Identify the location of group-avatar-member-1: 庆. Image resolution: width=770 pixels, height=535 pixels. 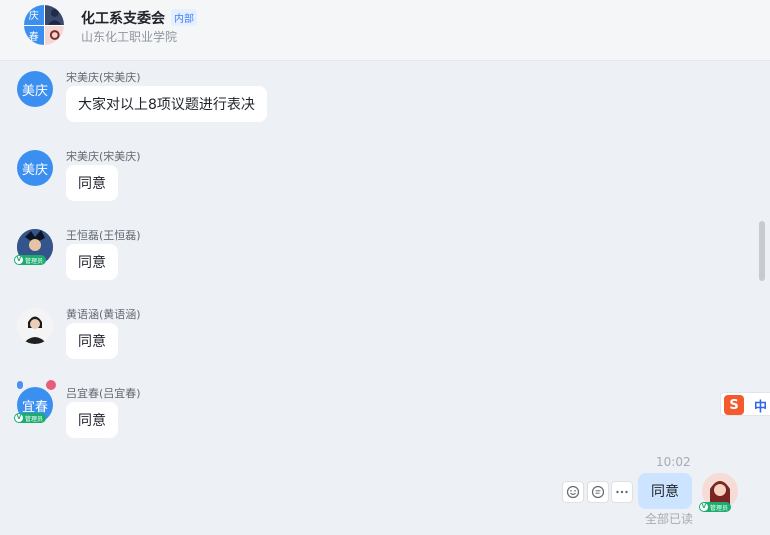
(34, 15).